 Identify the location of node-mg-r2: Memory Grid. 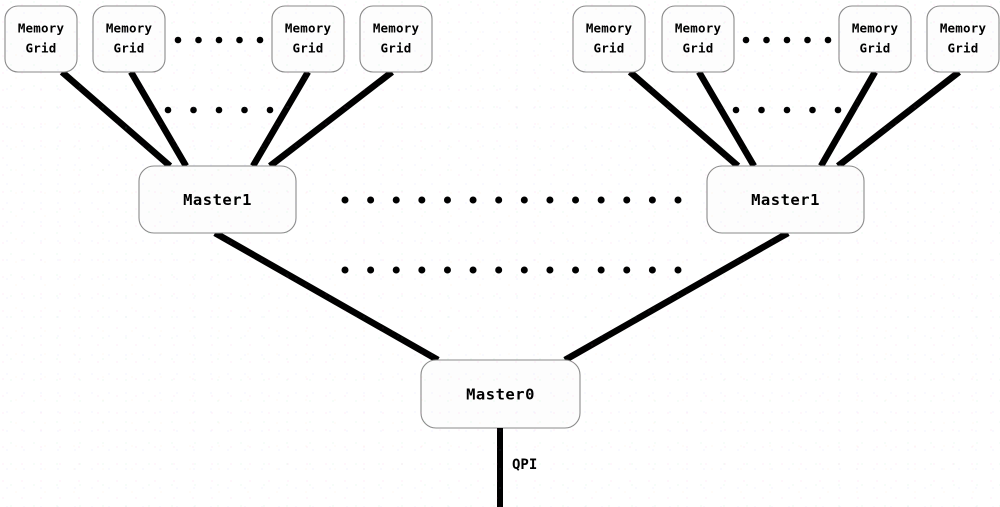
(698, 39).